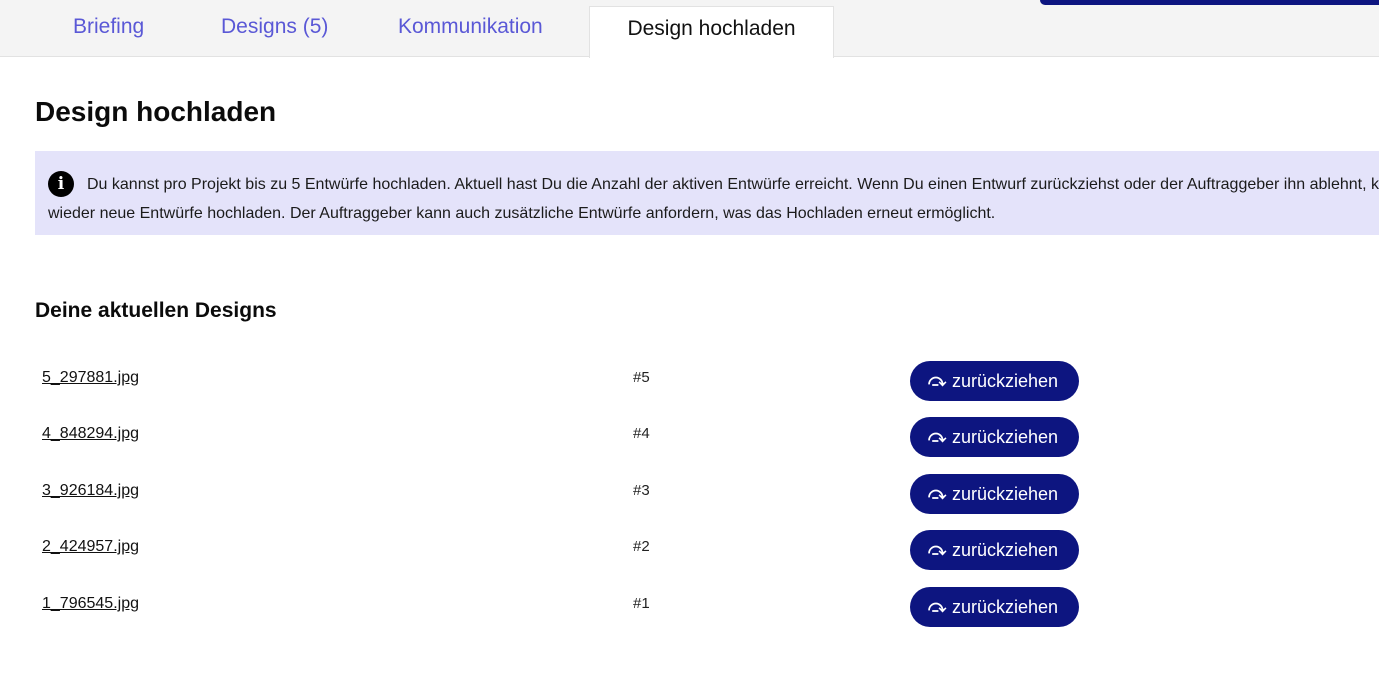 The width and height of the screenshot is (1379, 683). What do you see at coordinates (689, 607) in the screenshot?
I see `design-row: 1_796545.jpg #1 ⤼ zurückziehen` at bounding box center [689, 607].